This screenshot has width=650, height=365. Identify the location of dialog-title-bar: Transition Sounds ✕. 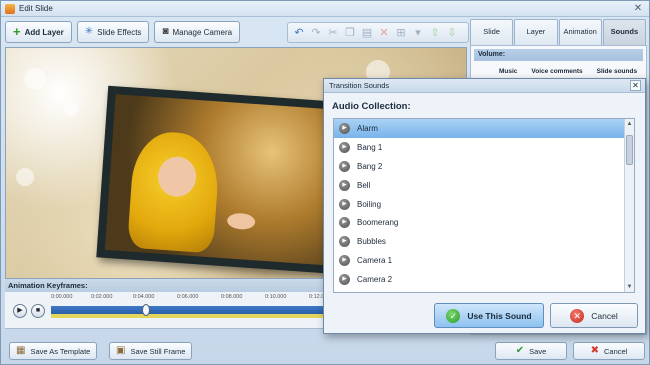
(484, 86).